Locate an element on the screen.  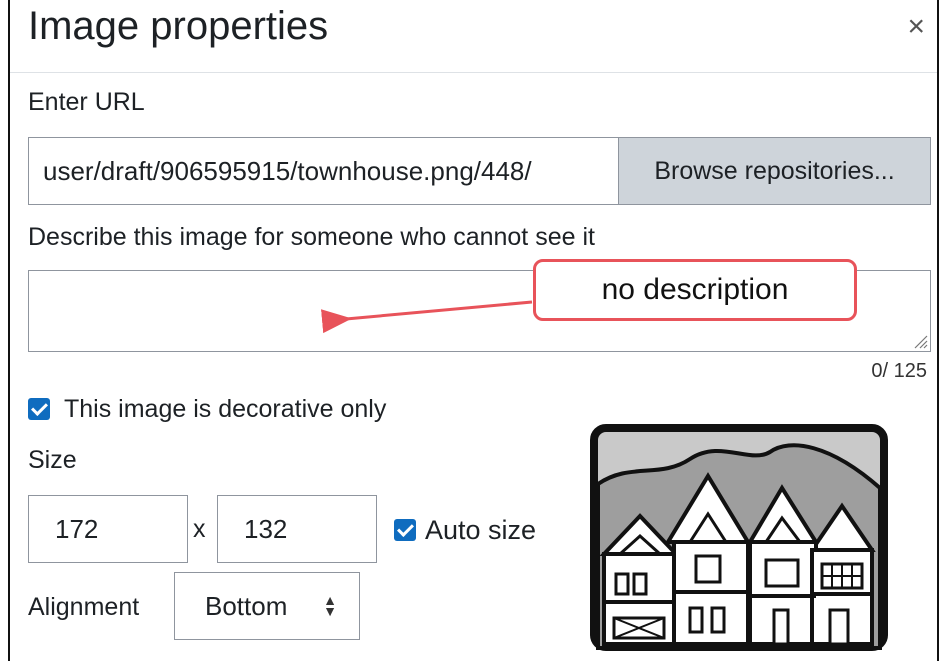
header-divider is located at coordinates (473, 72).